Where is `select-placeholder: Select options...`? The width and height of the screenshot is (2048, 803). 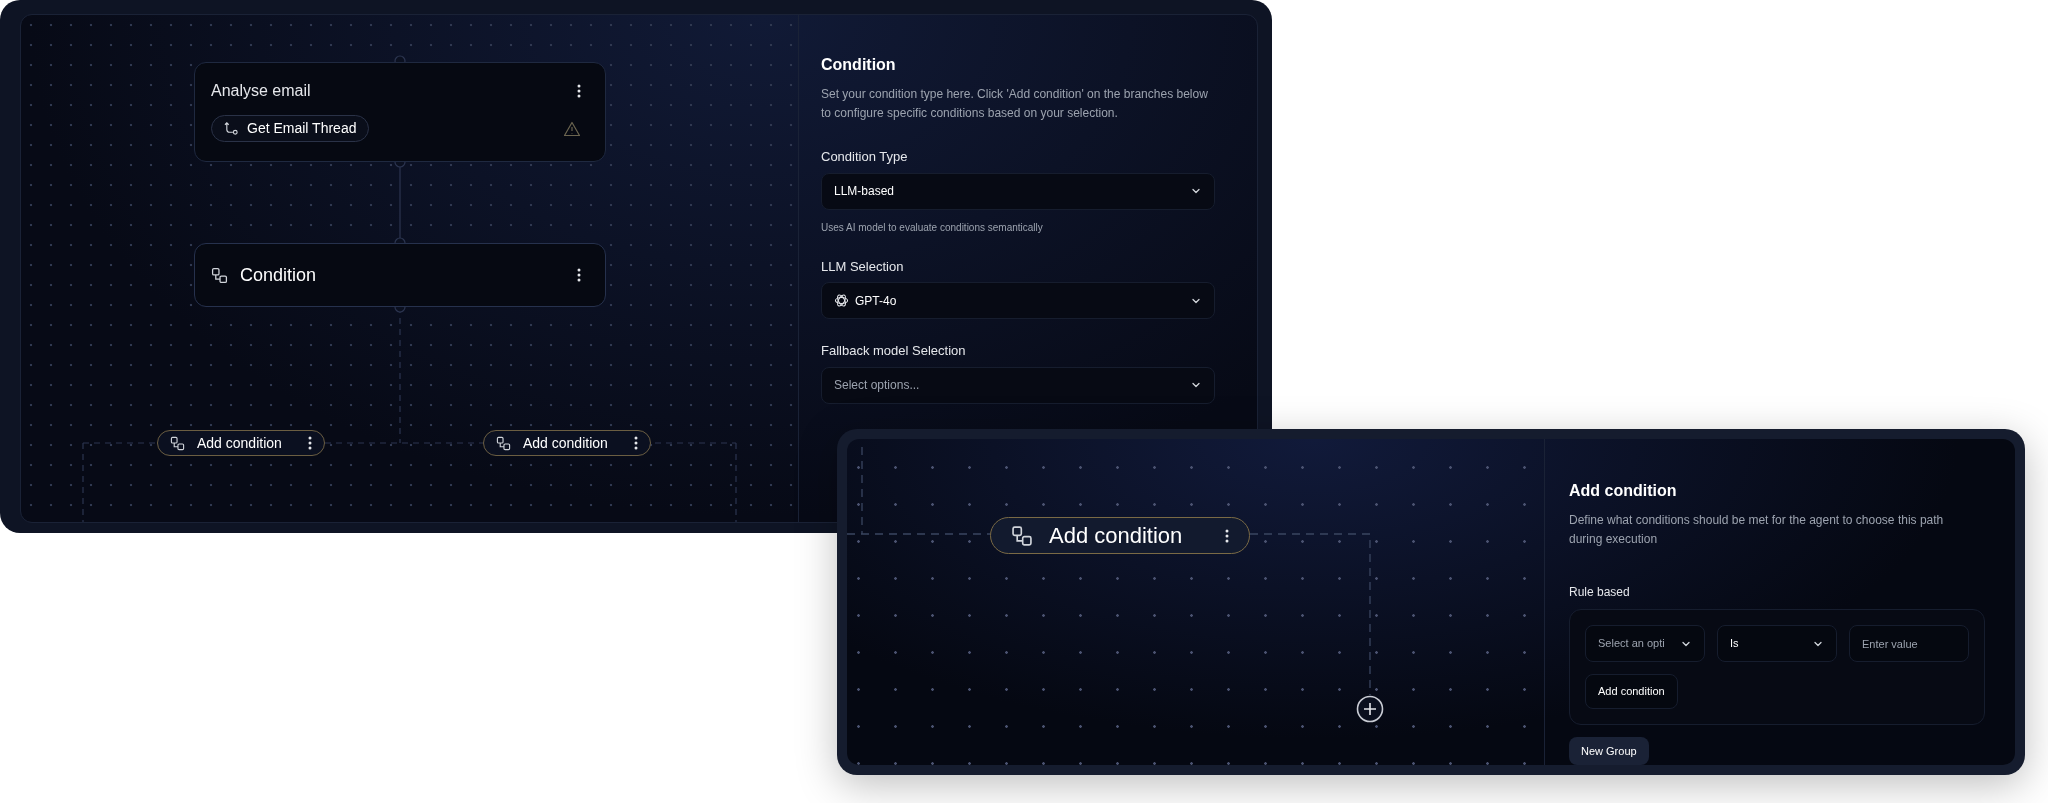
select-placeholder: Select options... is located at coordinates (877, 385).